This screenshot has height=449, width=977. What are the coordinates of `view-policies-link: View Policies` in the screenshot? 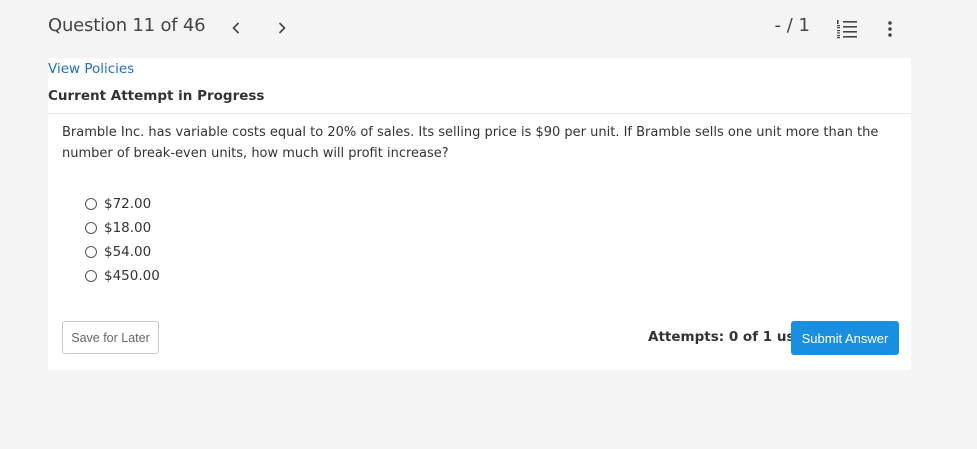 It's located at (91, 69).